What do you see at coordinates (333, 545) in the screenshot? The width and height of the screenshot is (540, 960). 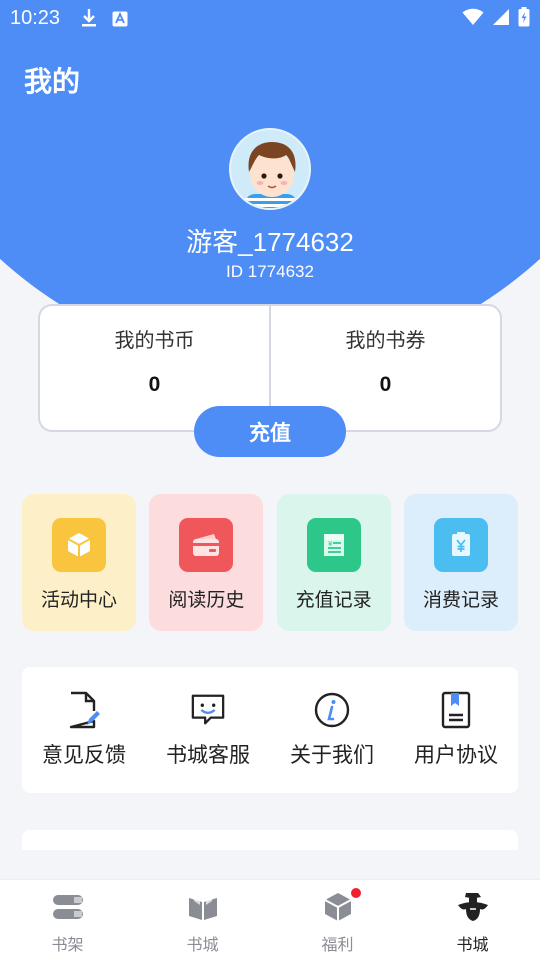 I see `receipt-icon: ¥` at bounding box center [333, 545].